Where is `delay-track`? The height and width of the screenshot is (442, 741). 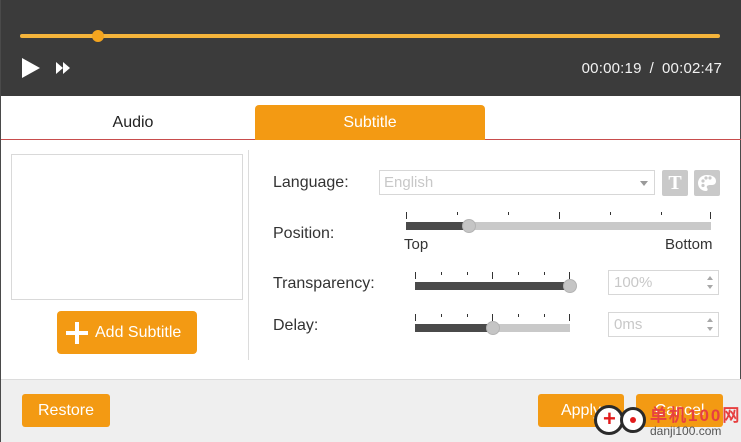 delay-track is located at coordinates (492, 328).